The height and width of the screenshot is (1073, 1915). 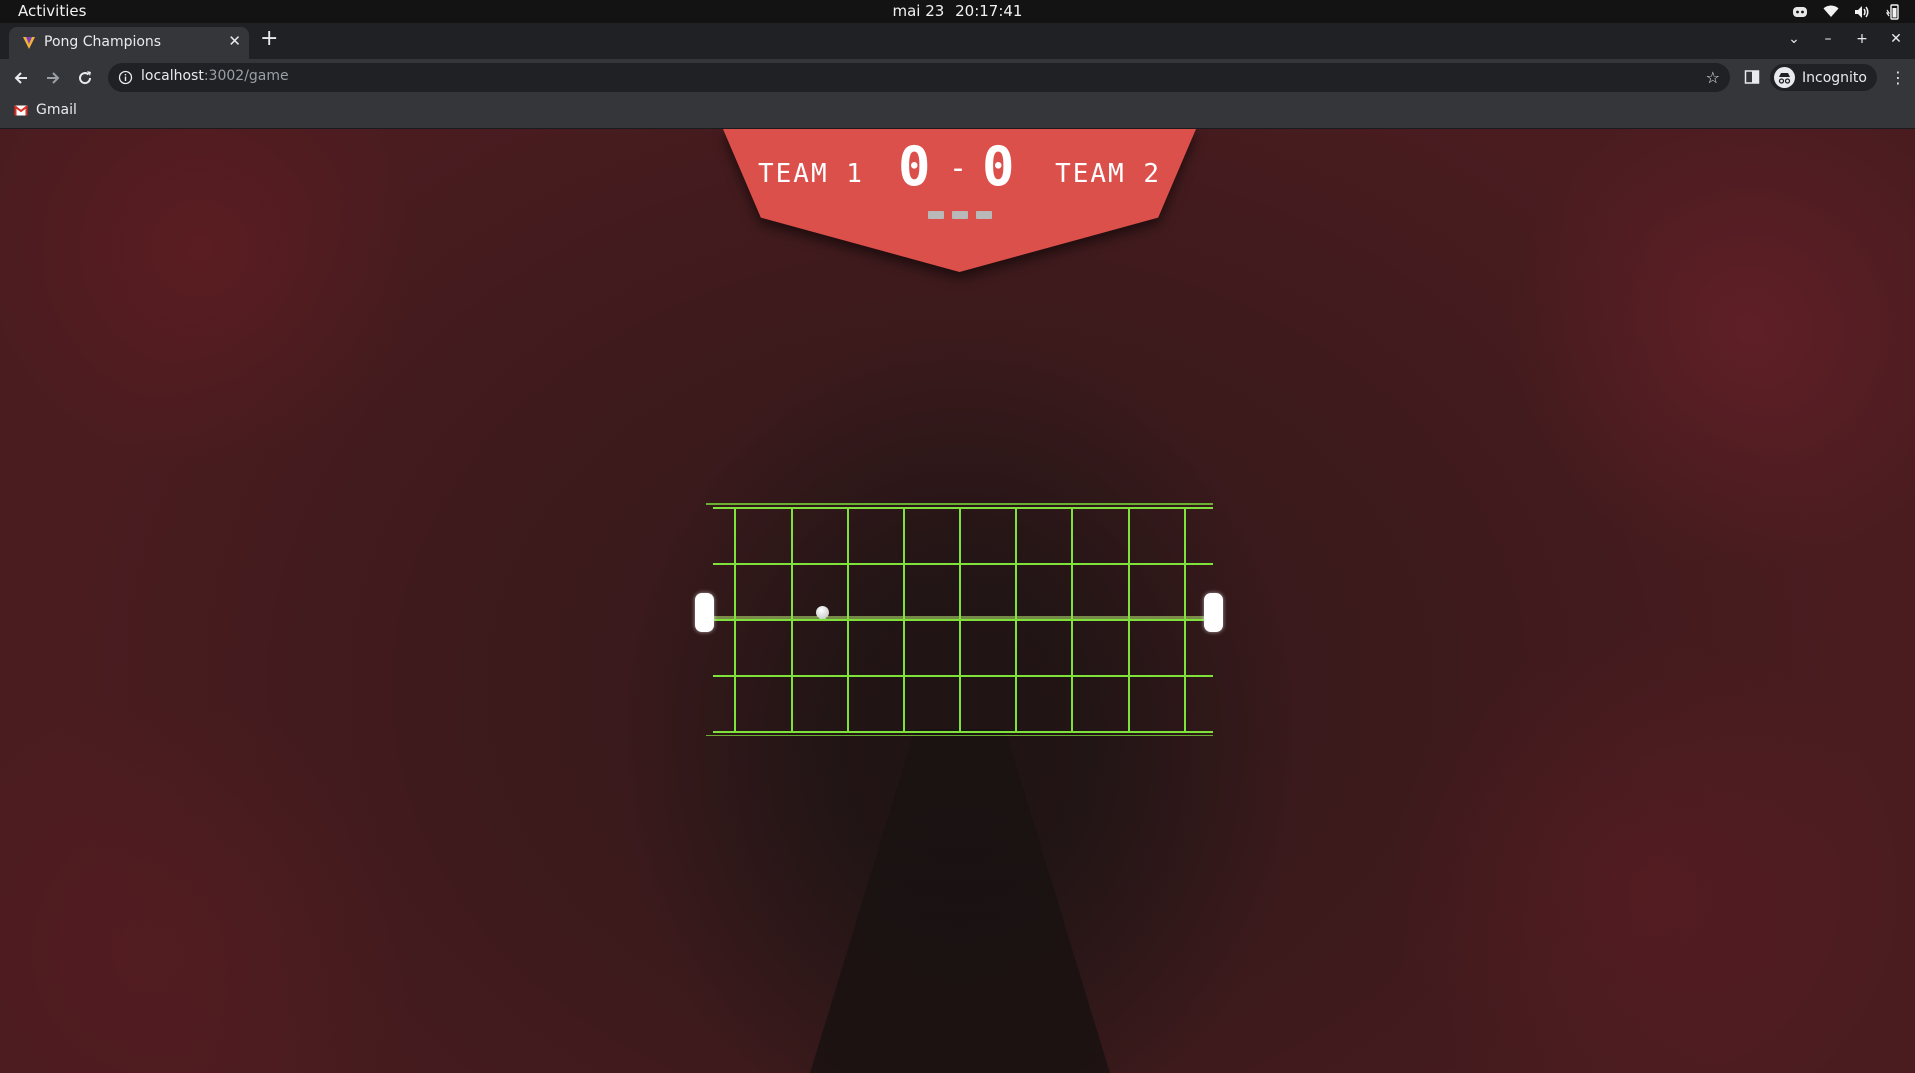 I want to click on window-controls: ⌄ – + ✕, so click(x=1845, y=39).